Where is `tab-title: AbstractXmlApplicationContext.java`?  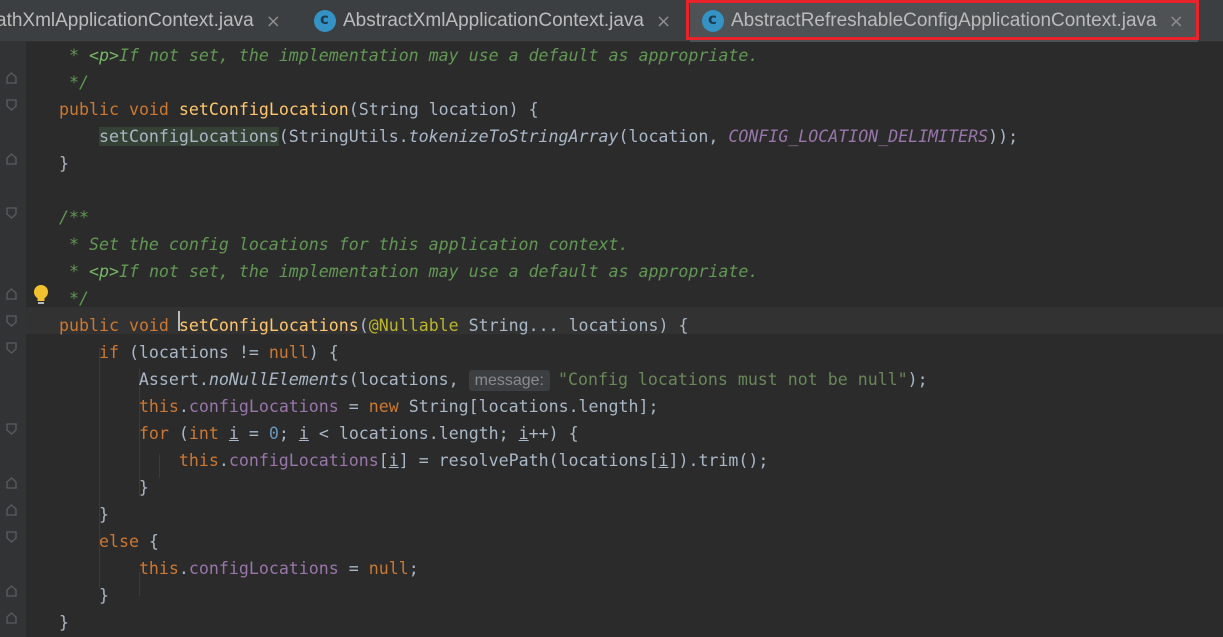
tab-title: AbstractXmlApplicationContext.java is located at coordinates (493, 20).